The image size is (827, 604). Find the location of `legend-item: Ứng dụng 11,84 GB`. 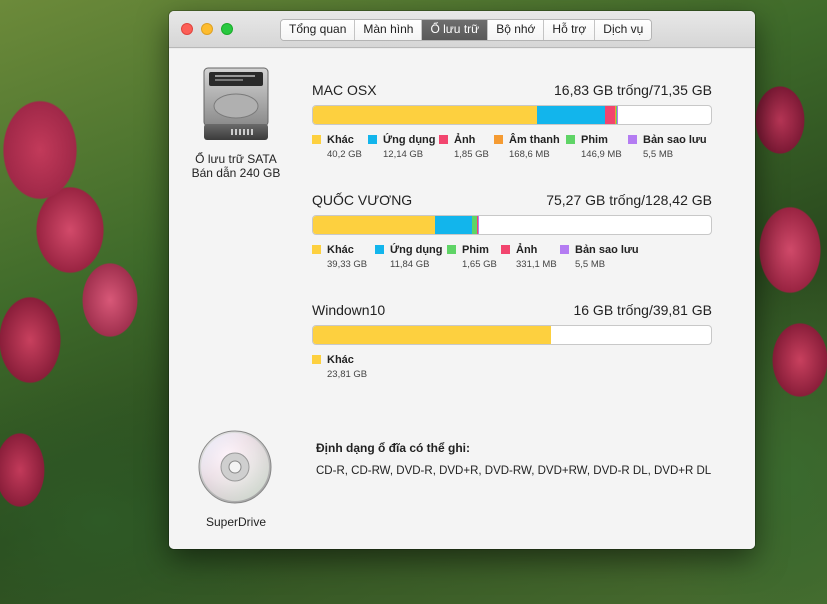

legend-item: Ứng dụng 11,84 GB is located at coordinates (409, 256).